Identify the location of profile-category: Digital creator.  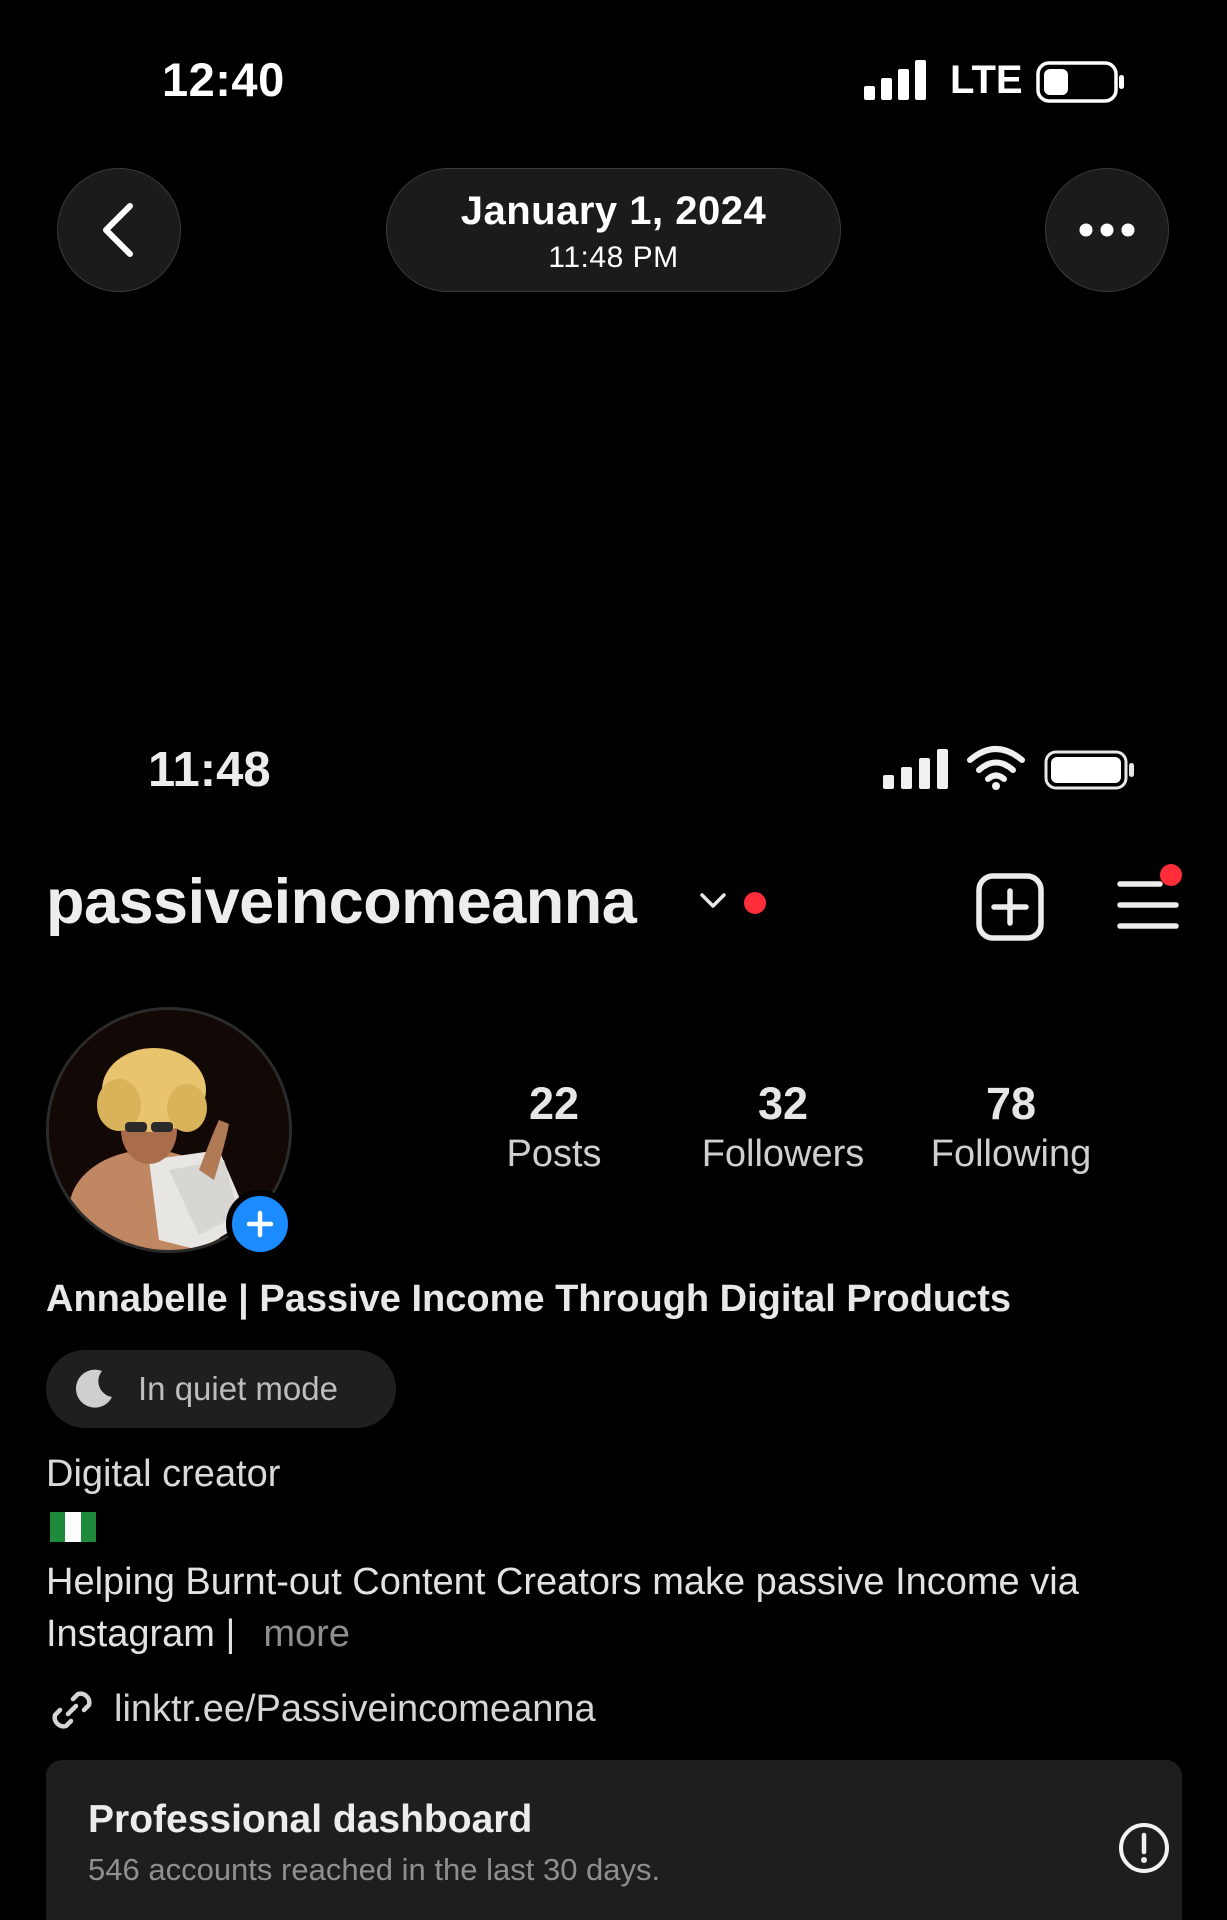
(163, 1474).